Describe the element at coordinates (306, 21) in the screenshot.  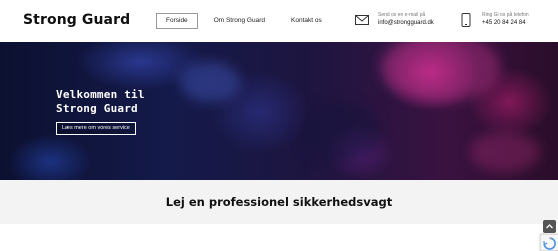
I see `nav-item-kontakt-os: Kontakt os` at that location.